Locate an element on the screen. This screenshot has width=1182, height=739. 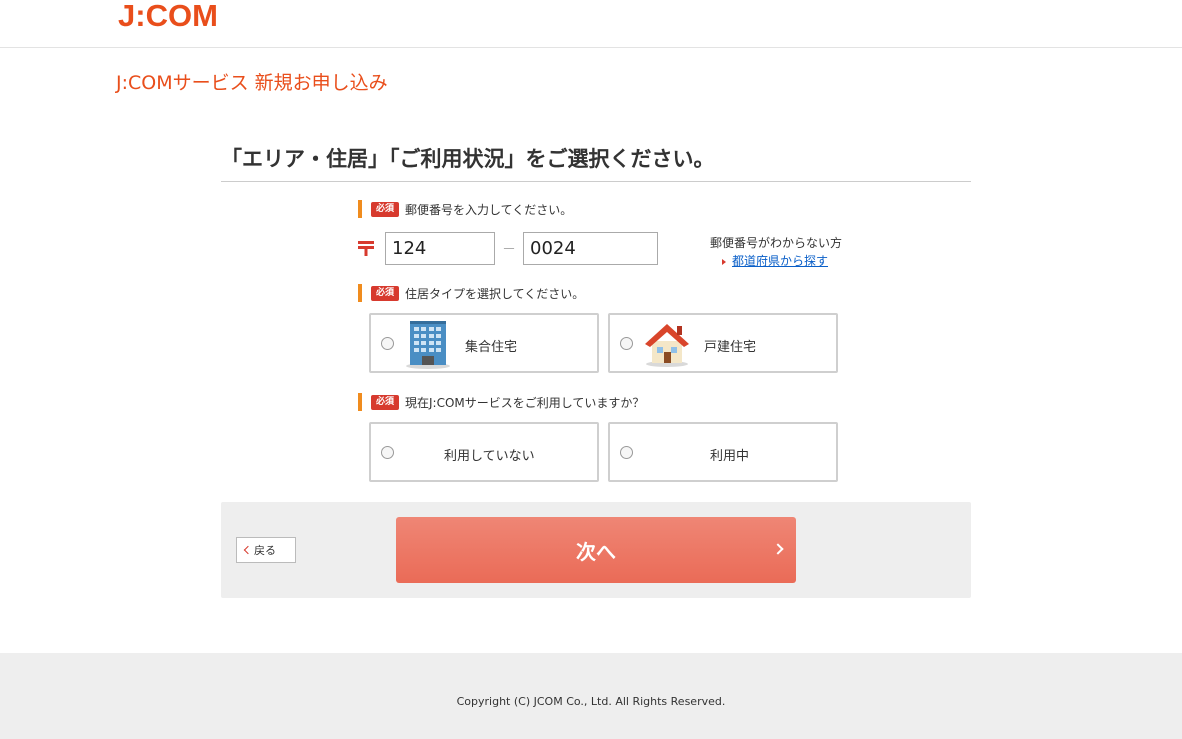
using-radio is located at coordinates (626, 452).